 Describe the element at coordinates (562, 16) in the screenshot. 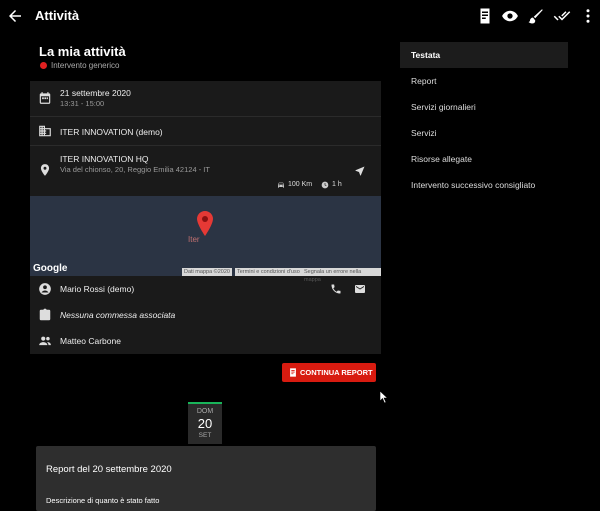

I see `double-check-icon` at that location.